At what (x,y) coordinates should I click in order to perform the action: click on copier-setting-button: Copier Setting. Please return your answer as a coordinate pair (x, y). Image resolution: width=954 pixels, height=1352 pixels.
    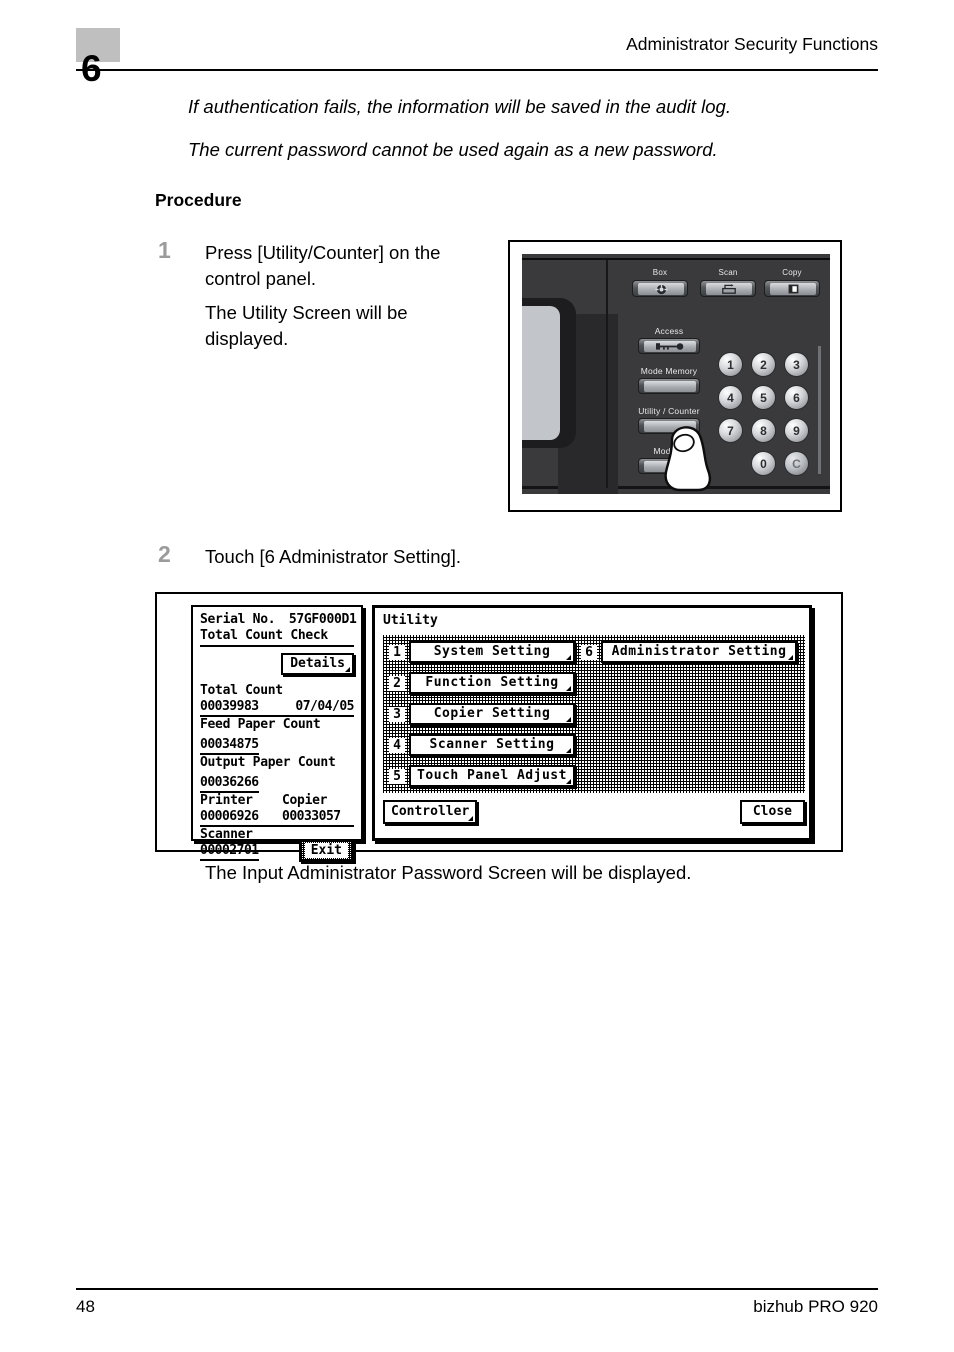
    Looking at the image, I should click on (492, 714).